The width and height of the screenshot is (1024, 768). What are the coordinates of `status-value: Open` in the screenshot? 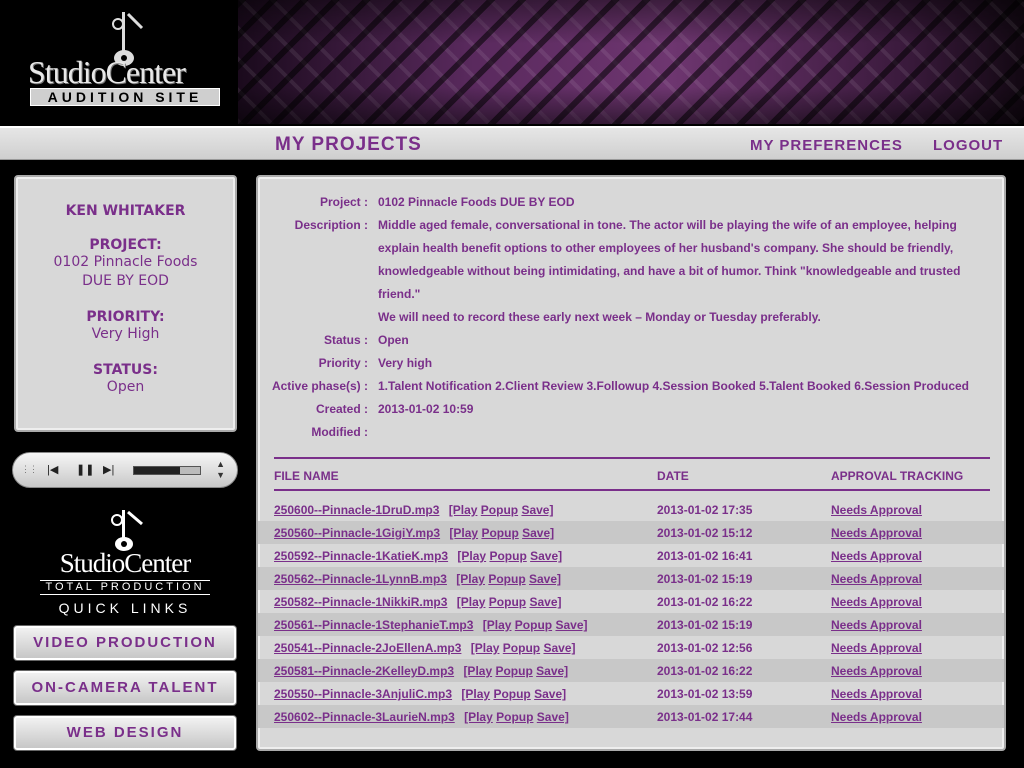 It's located at (125, 387).